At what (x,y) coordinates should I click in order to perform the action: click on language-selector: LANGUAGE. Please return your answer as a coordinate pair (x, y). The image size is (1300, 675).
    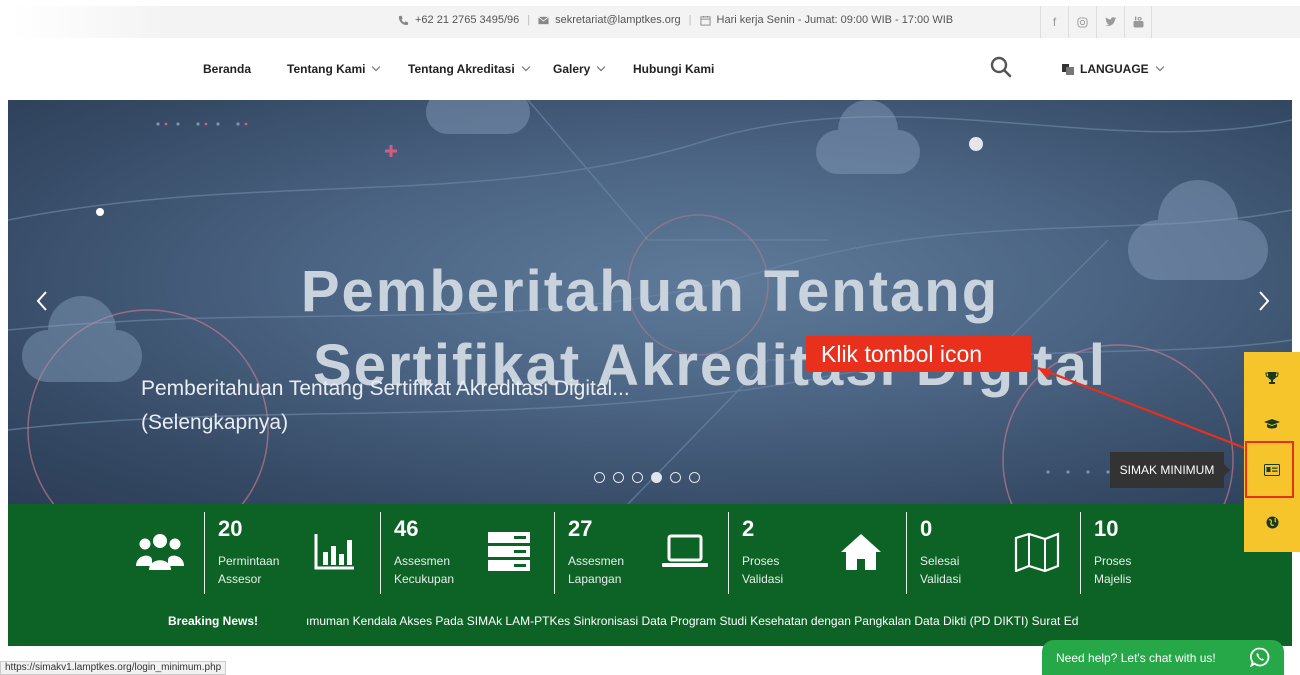
    Looking at the image, I should click on (1113, 69).